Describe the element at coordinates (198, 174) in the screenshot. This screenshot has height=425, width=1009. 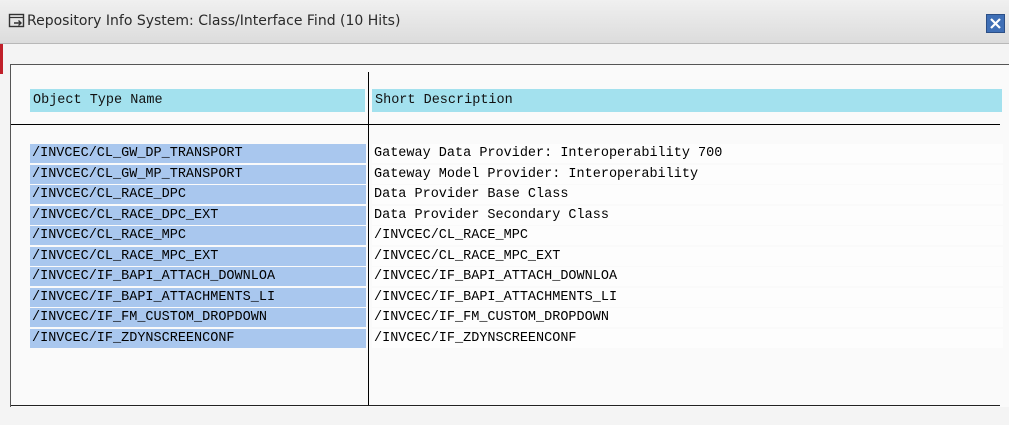
I see `row-object-name: /INVCEC/CL_GW_MP_TRANSPORT` at that location.